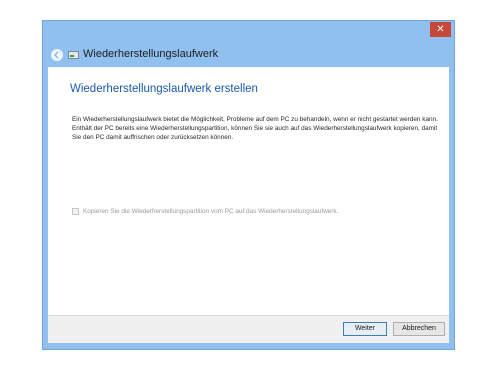 This screenshot has height=375, width=500. Describe the element at coordinates (75, 211) in the screenshot. I see `copy-partition-checkbox` at that location.